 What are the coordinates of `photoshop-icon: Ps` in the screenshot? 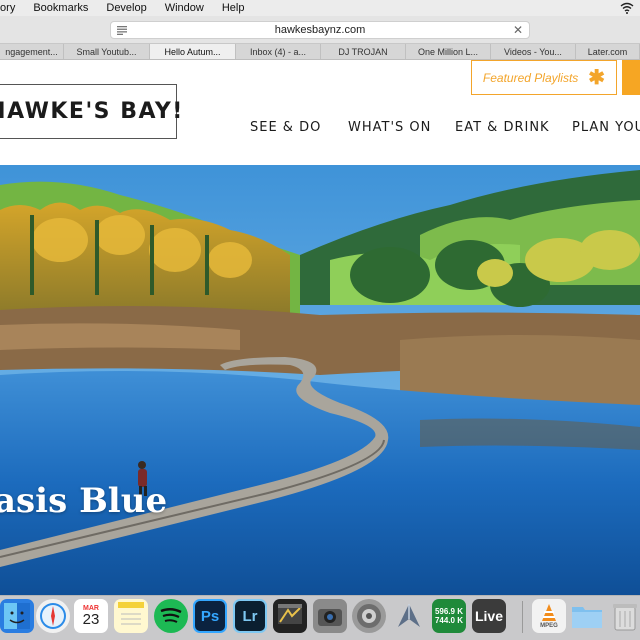 It's located at (210, 616).